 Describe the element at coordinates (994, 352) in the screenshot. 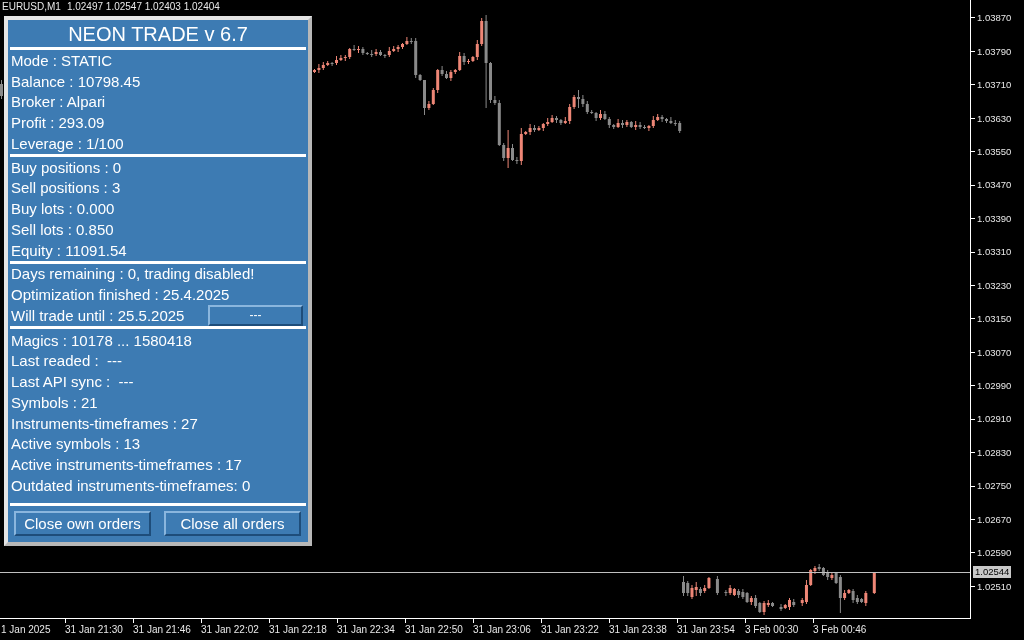

I see `price-label: 1.03070` at that location.